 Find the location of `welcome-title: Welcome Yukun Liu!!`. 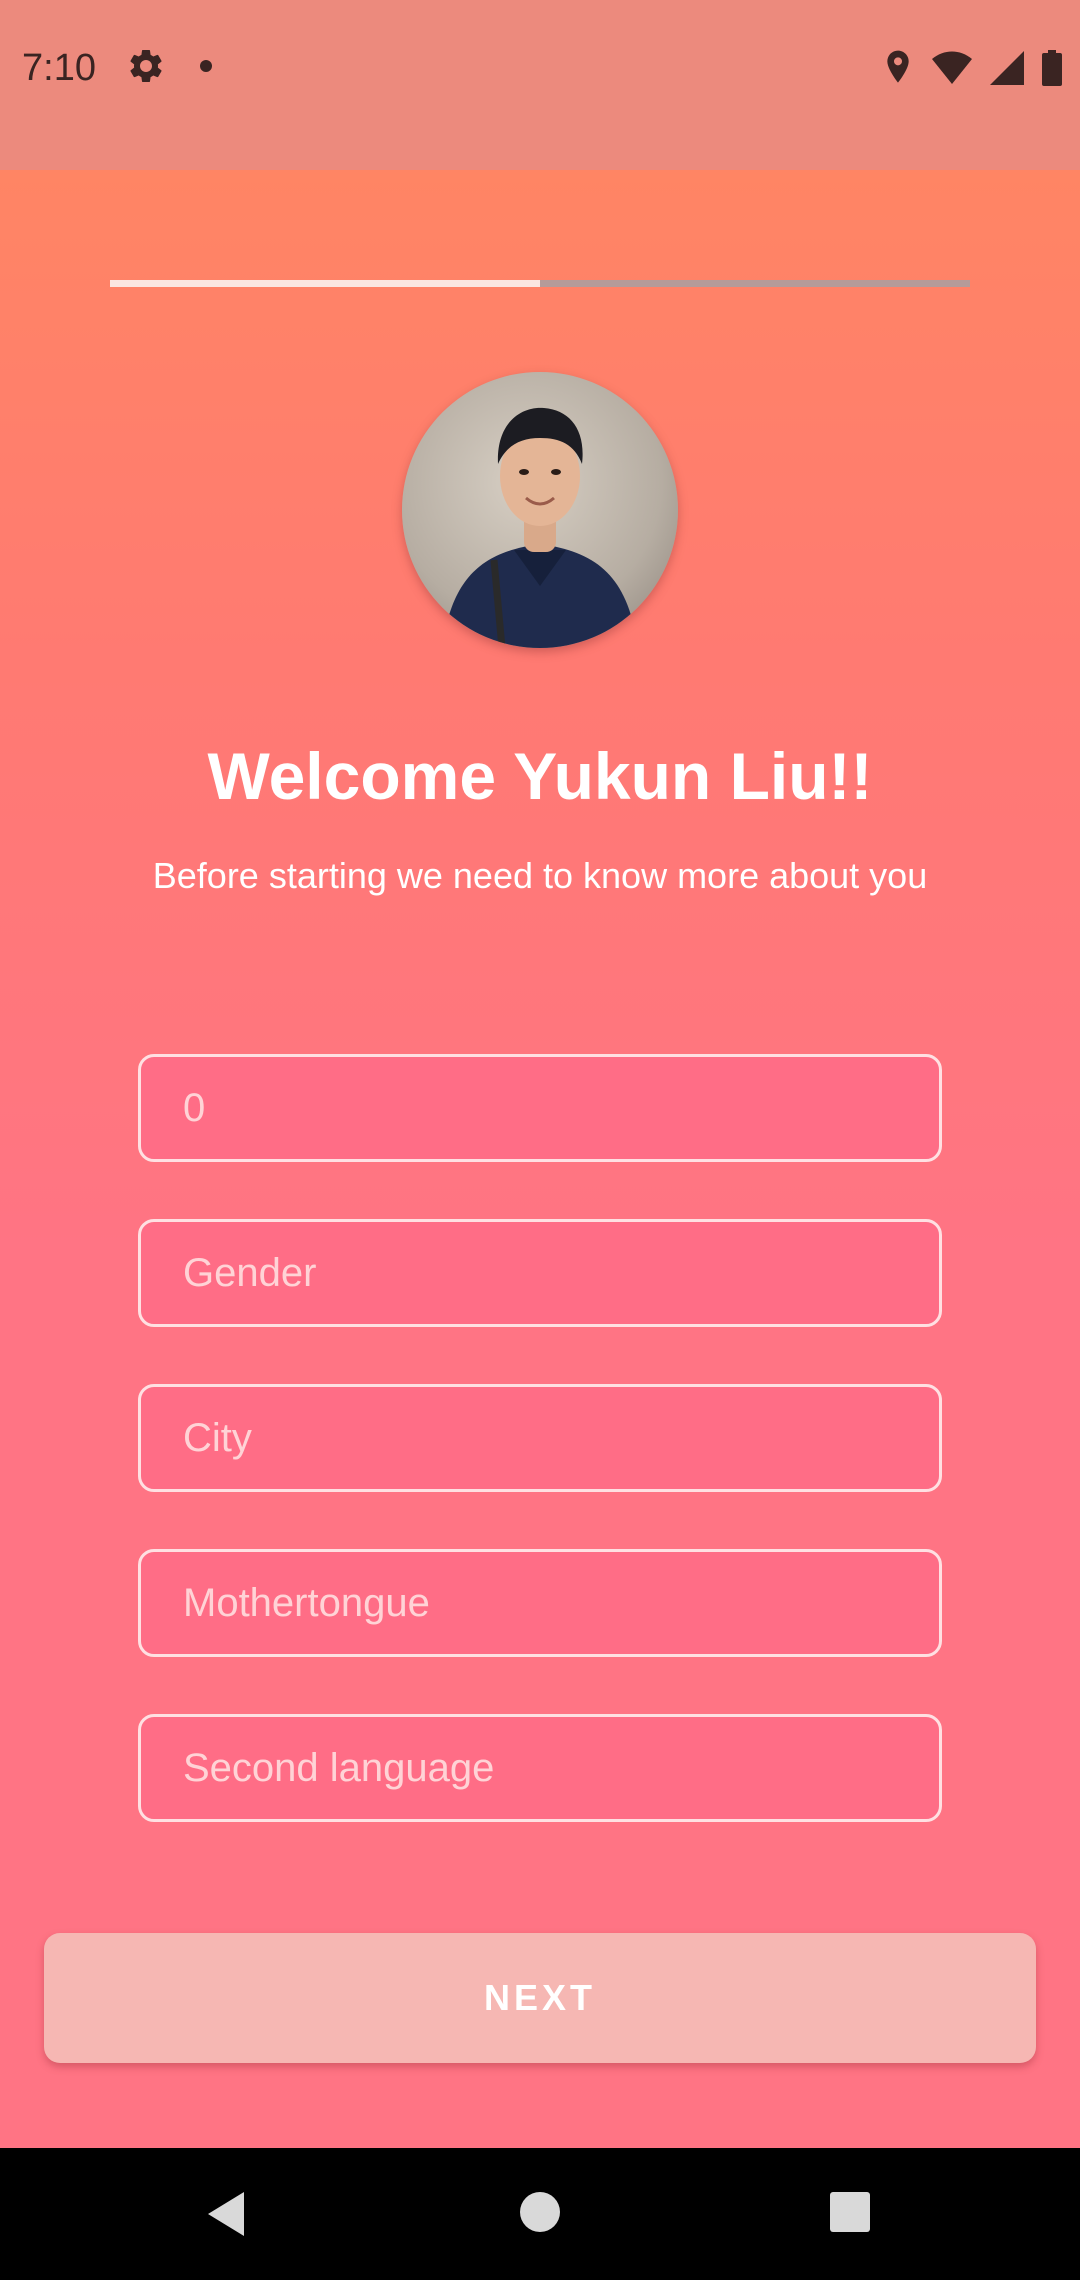

welcome-title: Welcome Yukun Liu!! is located at coordinates (540, 776).